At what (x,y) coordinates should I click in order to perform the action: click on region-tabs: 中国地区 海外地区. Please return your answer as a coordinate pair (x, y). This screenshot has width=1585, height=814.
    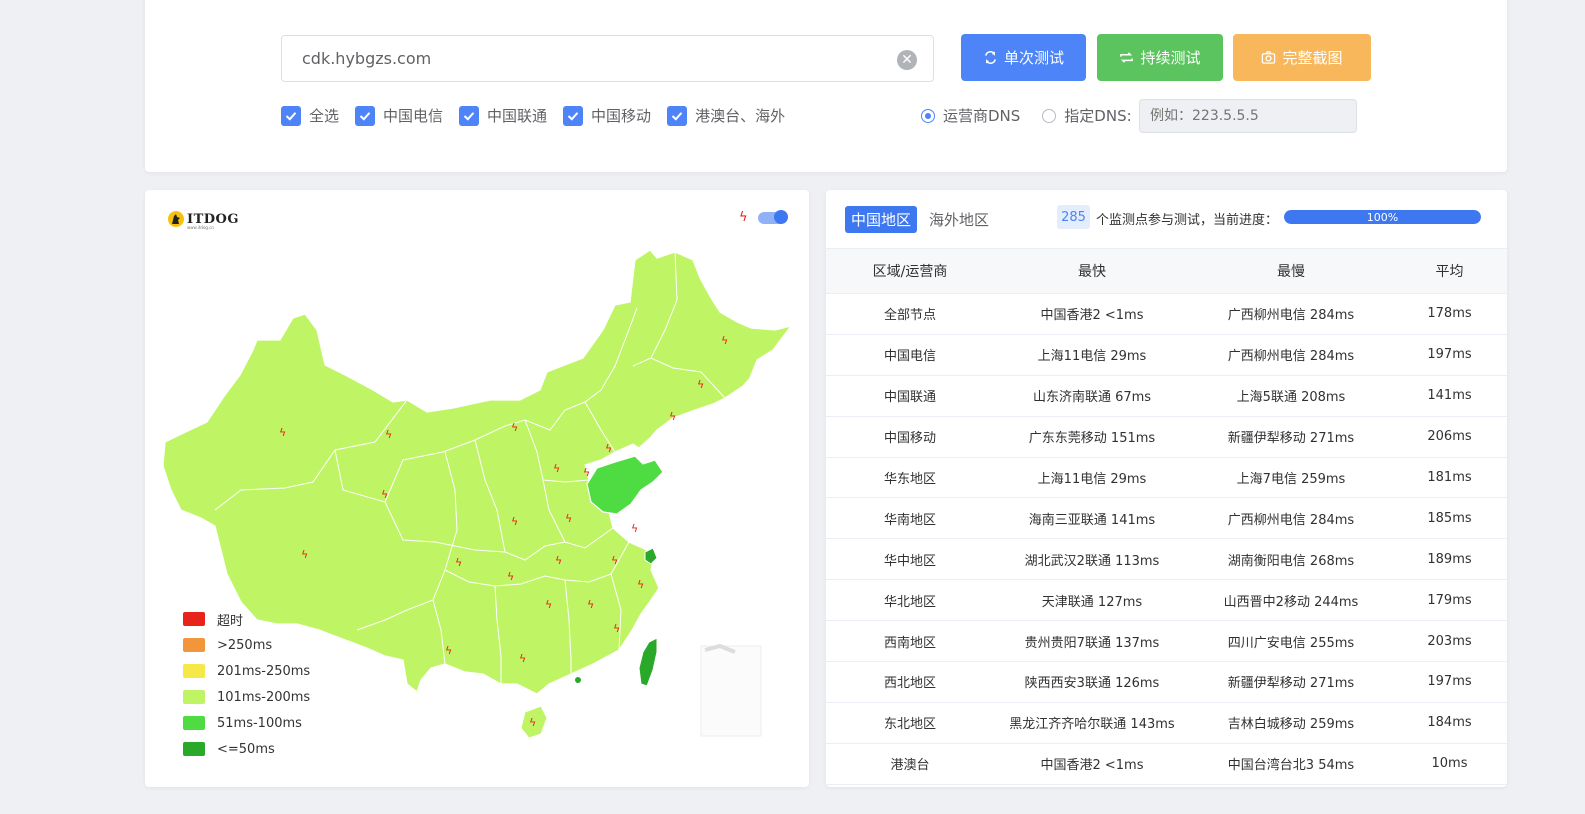
    Looking at the image, I should click on (920, 219).